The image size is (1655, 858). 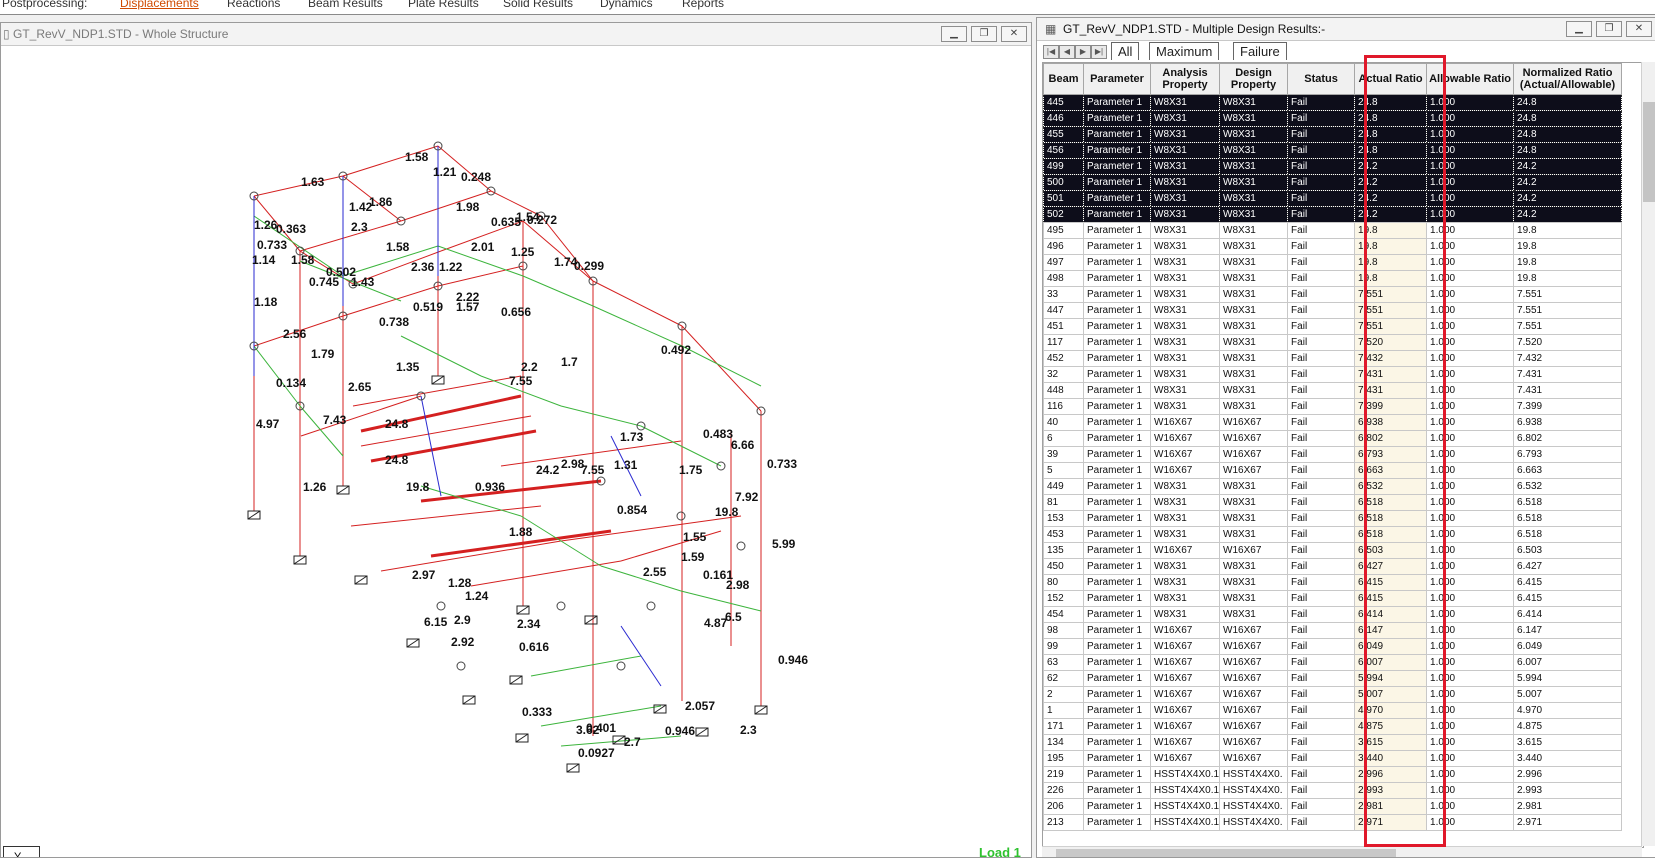 What do you see at coordinates (1063, 566) in the screenshot?
I see `cell-beam: 450` at bounding box center [1063, 566].